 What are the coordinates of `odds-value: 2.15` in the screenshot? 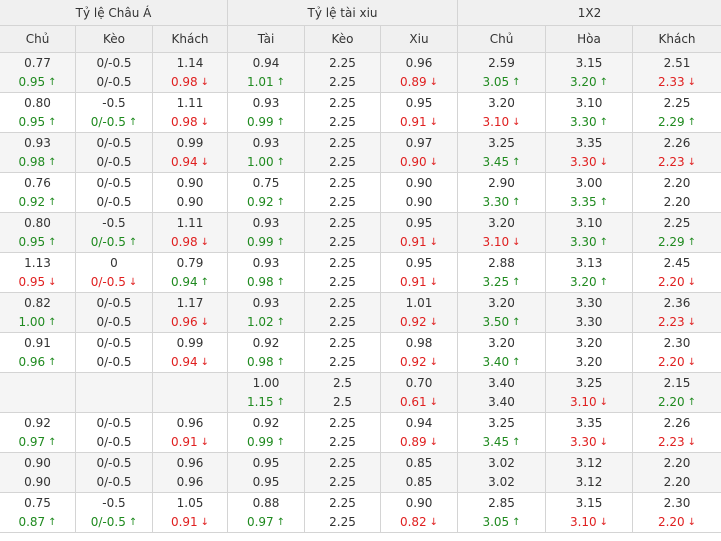 It's located at (677, 382).